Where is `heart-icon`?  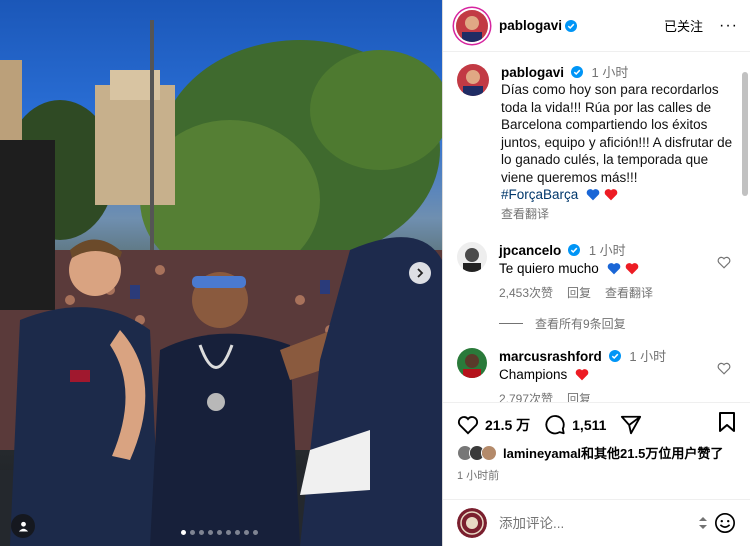
heart-icon is located at coordinates (468, 424).